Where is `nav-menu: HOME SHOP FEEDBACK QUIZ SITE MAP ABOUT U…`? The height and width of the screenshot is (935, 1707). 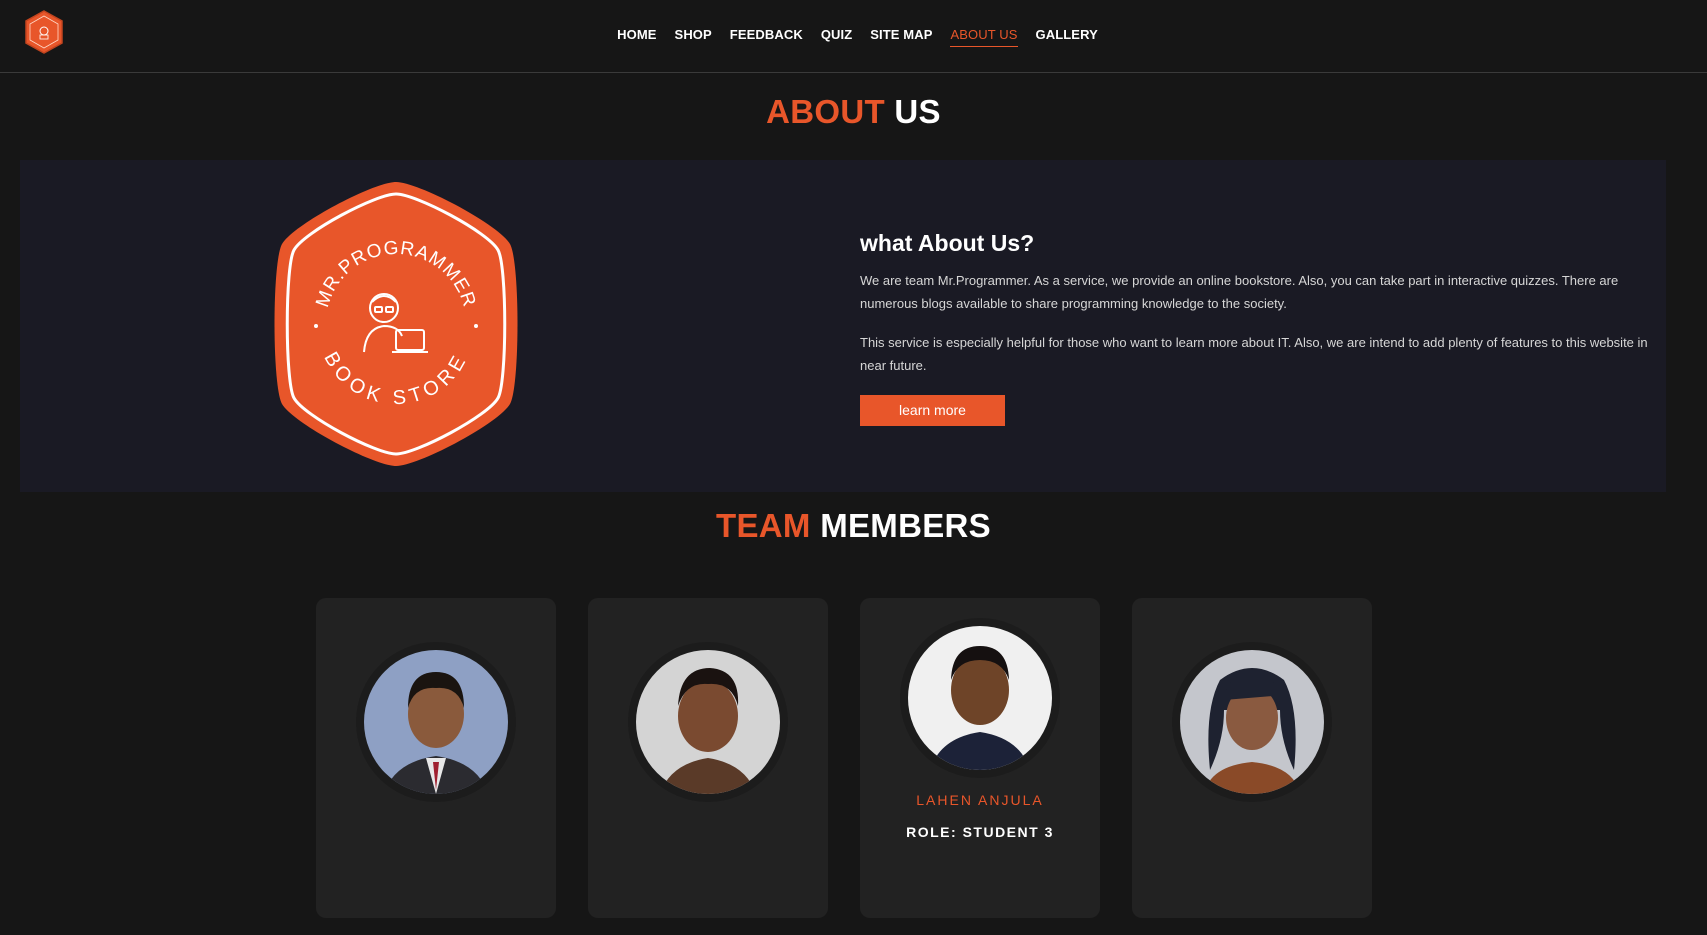
nav-menu: HOME SHOP FEEDBACK QUIZ SITE MAP ABOUT U… is located at coordinates (853, 37).